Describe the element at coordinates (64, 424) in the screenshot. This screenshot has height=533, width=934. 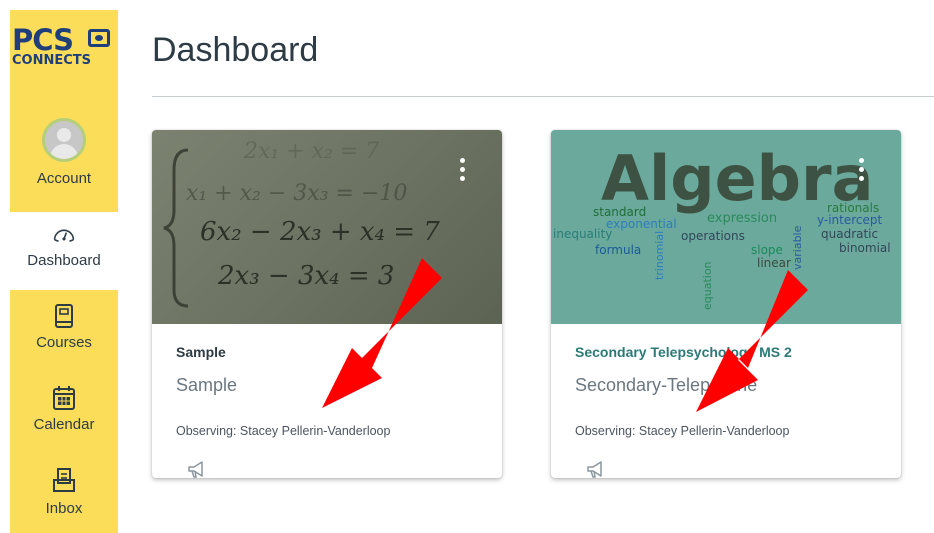
I see `nav-label-calendar: Calendar` at that location.